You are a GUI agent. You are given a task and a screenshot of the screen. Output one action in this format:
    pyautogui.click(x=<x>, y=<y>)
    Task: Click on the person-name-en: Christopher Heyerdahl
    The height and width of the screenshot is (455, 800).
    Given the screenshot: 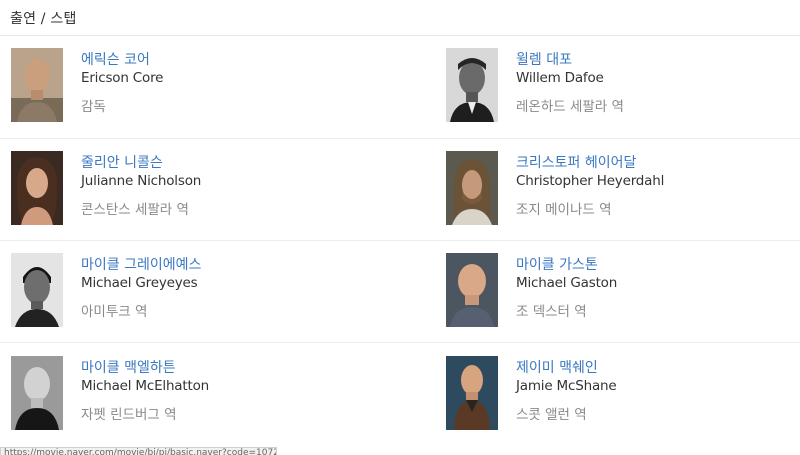 What is the action you would take?
    pyautogui.click(x=590, y=181)
    